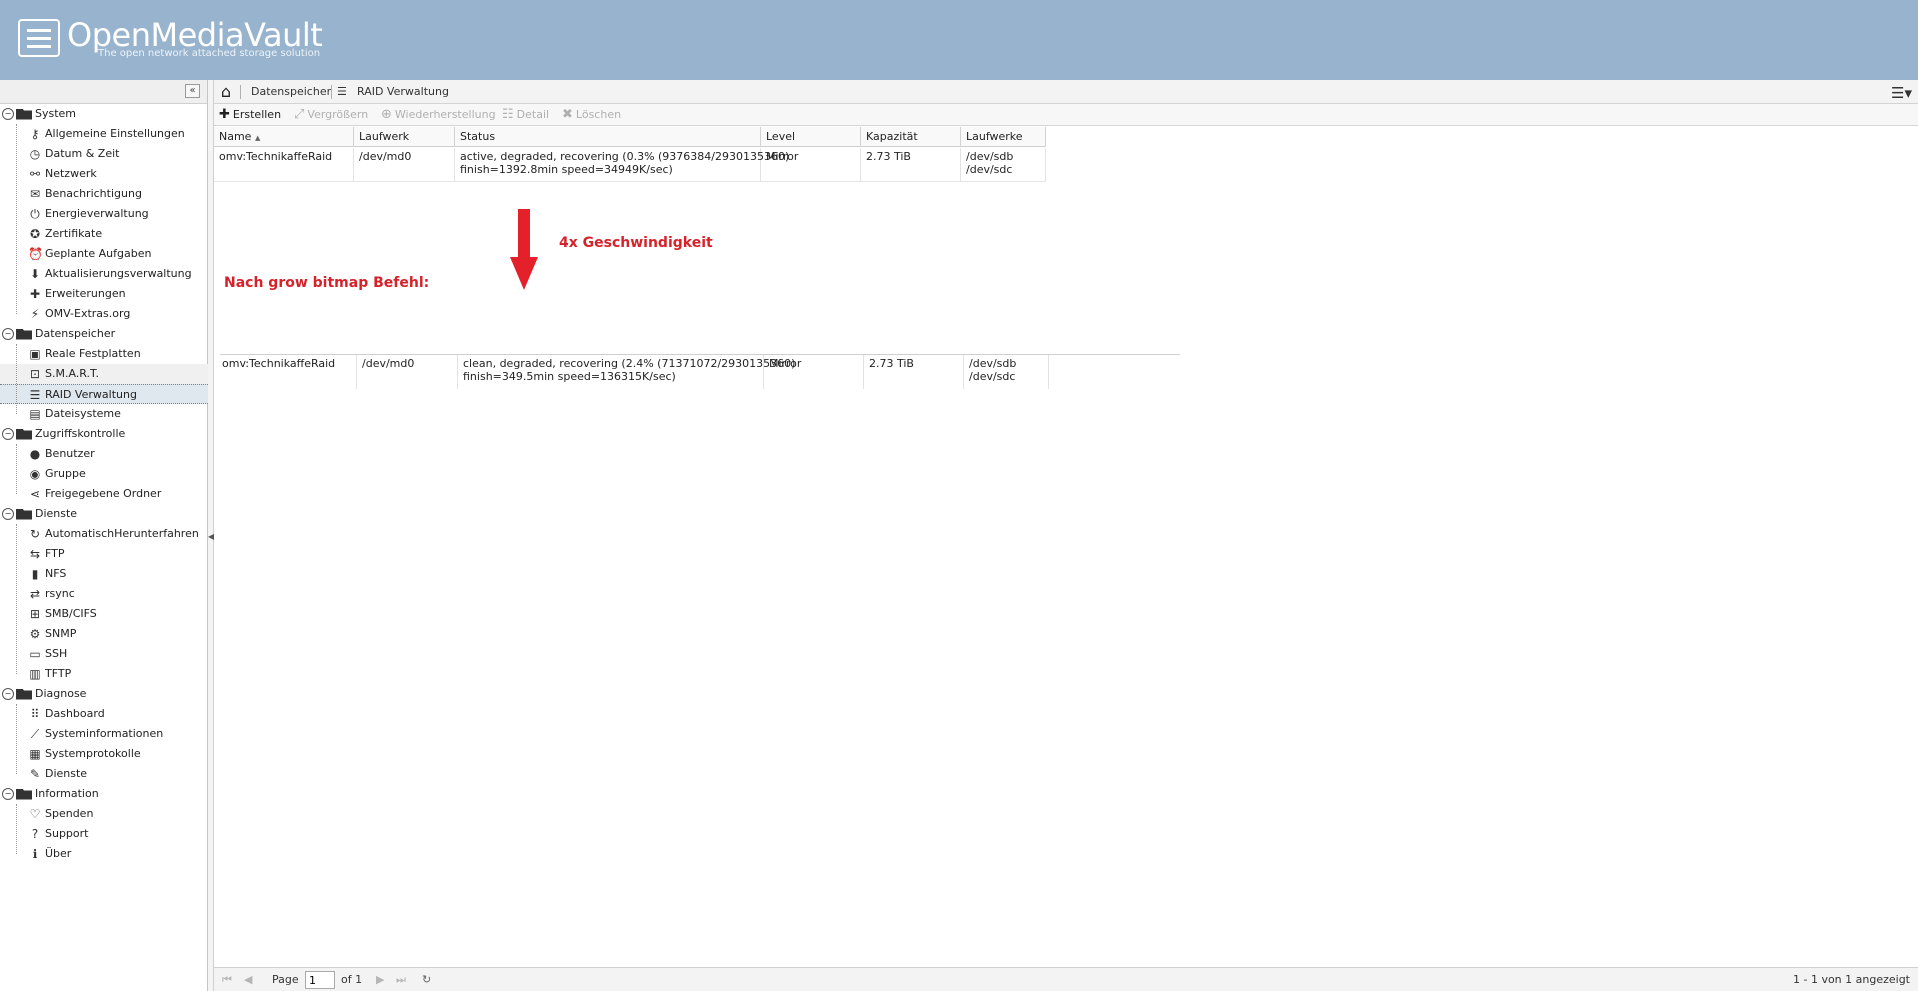  What do you see at coordinates (35, 594) in the screenshot?
I see `rsync-icon: ⇄` at bounding box center [35, 594].